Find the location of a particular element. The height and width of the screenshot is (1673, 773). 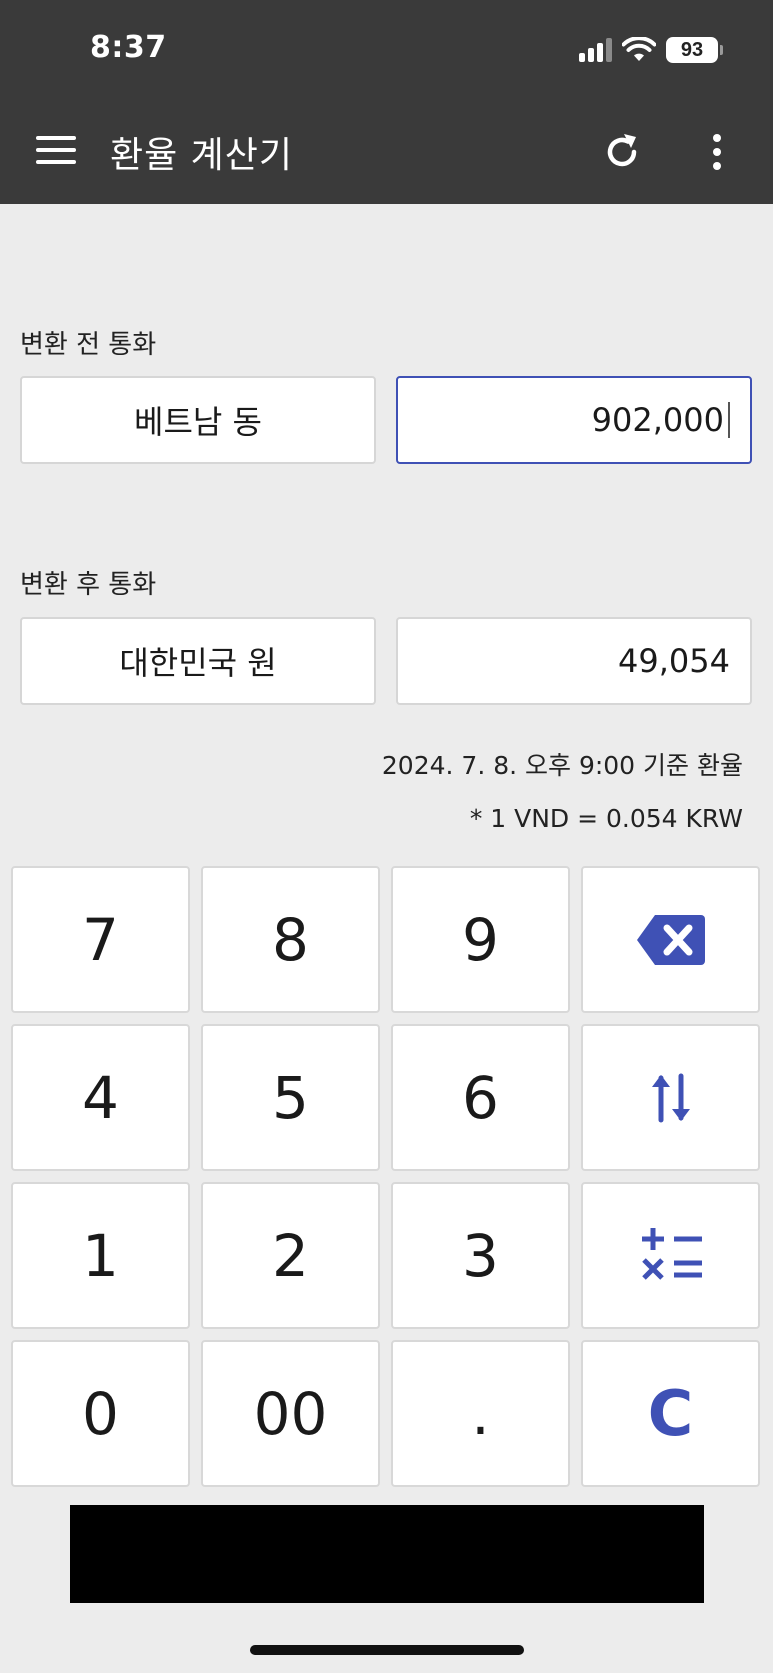

battery-level: 93 is located at coordinates (692, 50).